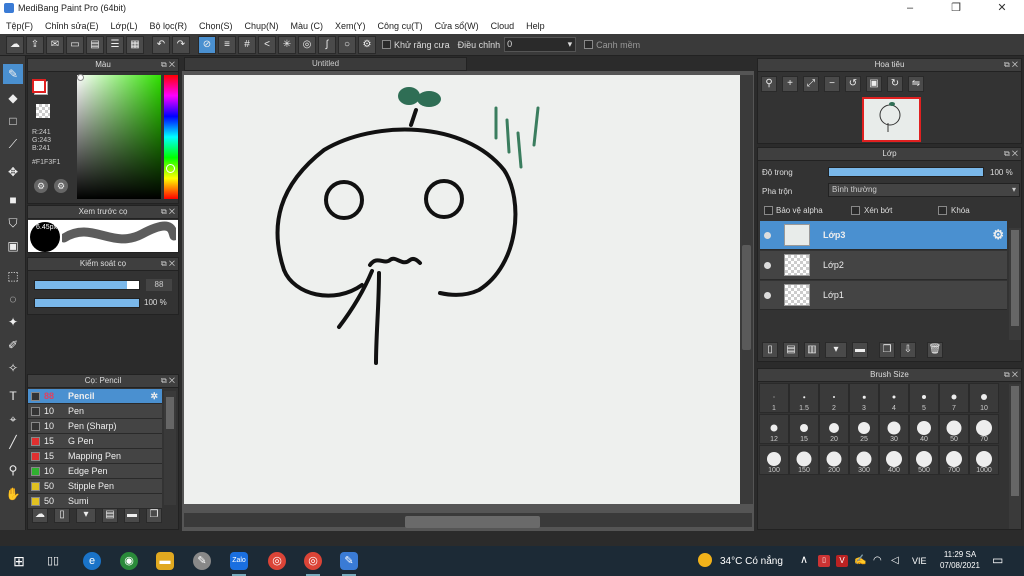 The width and height of the screenshot is (1024, 576). I want to click on brush-size-option: 12, so click(774, 429).